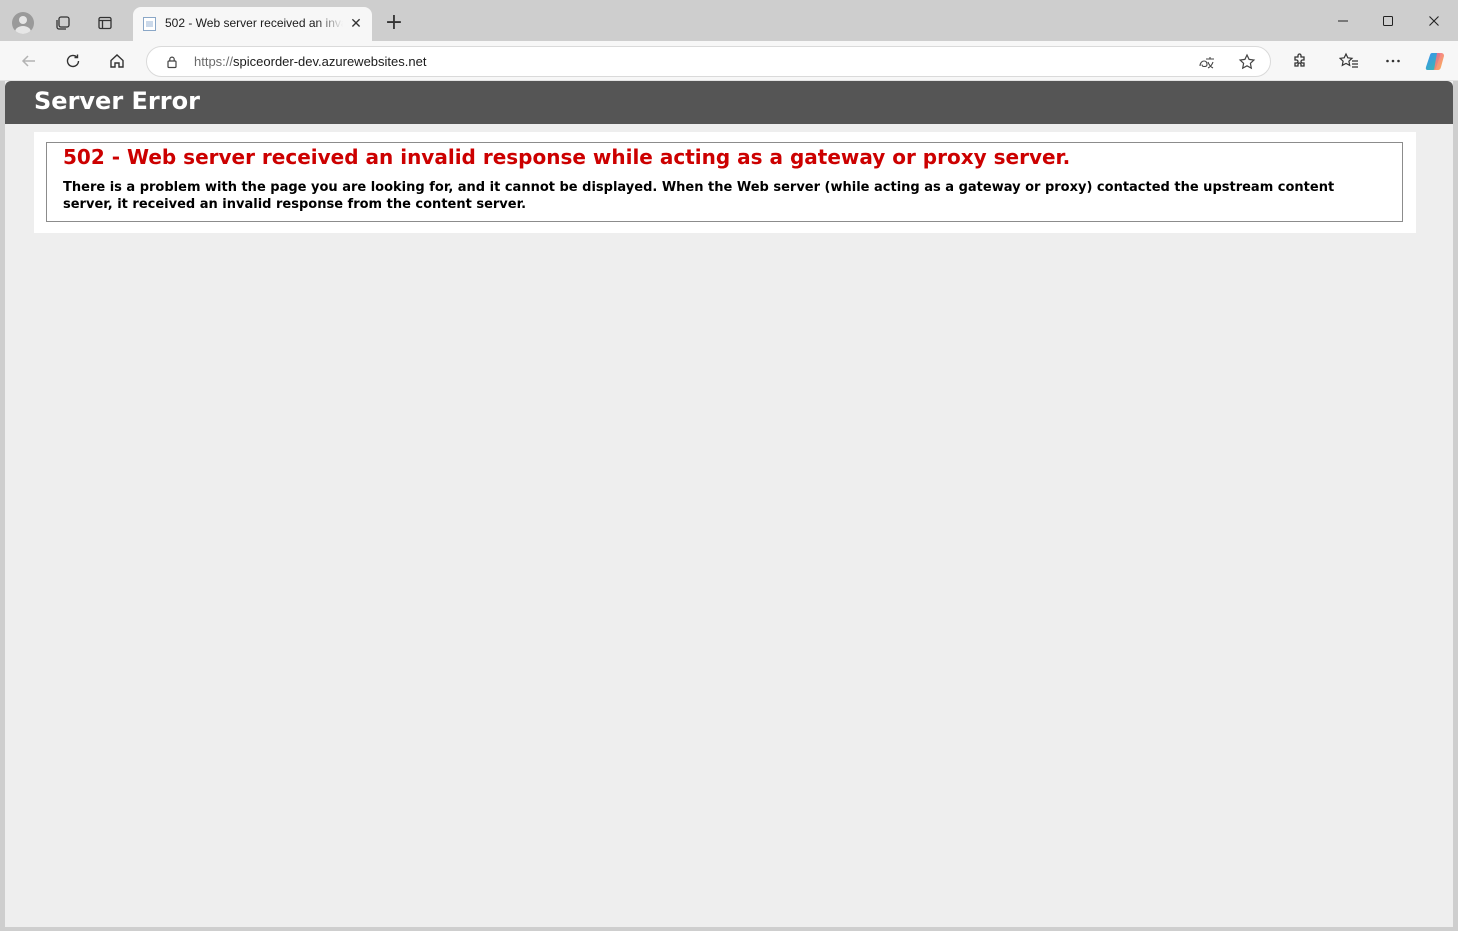  Describe the element at coordinates (117, 101) in the screenshot. I see `page-title: Server Error` at that location.